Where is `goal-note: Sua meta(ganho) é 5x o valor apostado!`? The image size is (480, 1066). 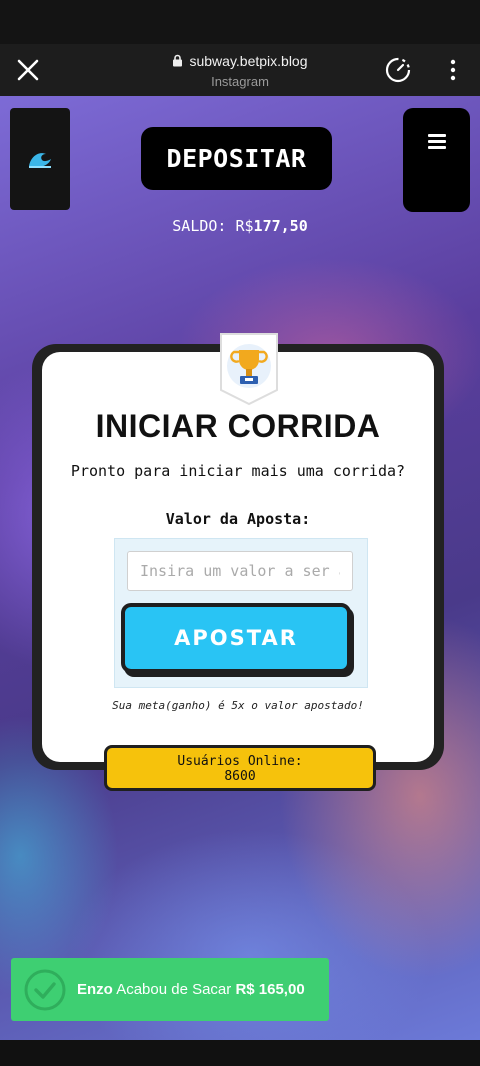 goal-note: Sua meta(ganho) é 5x o valor apostado! is located at coordinates (238, 705).